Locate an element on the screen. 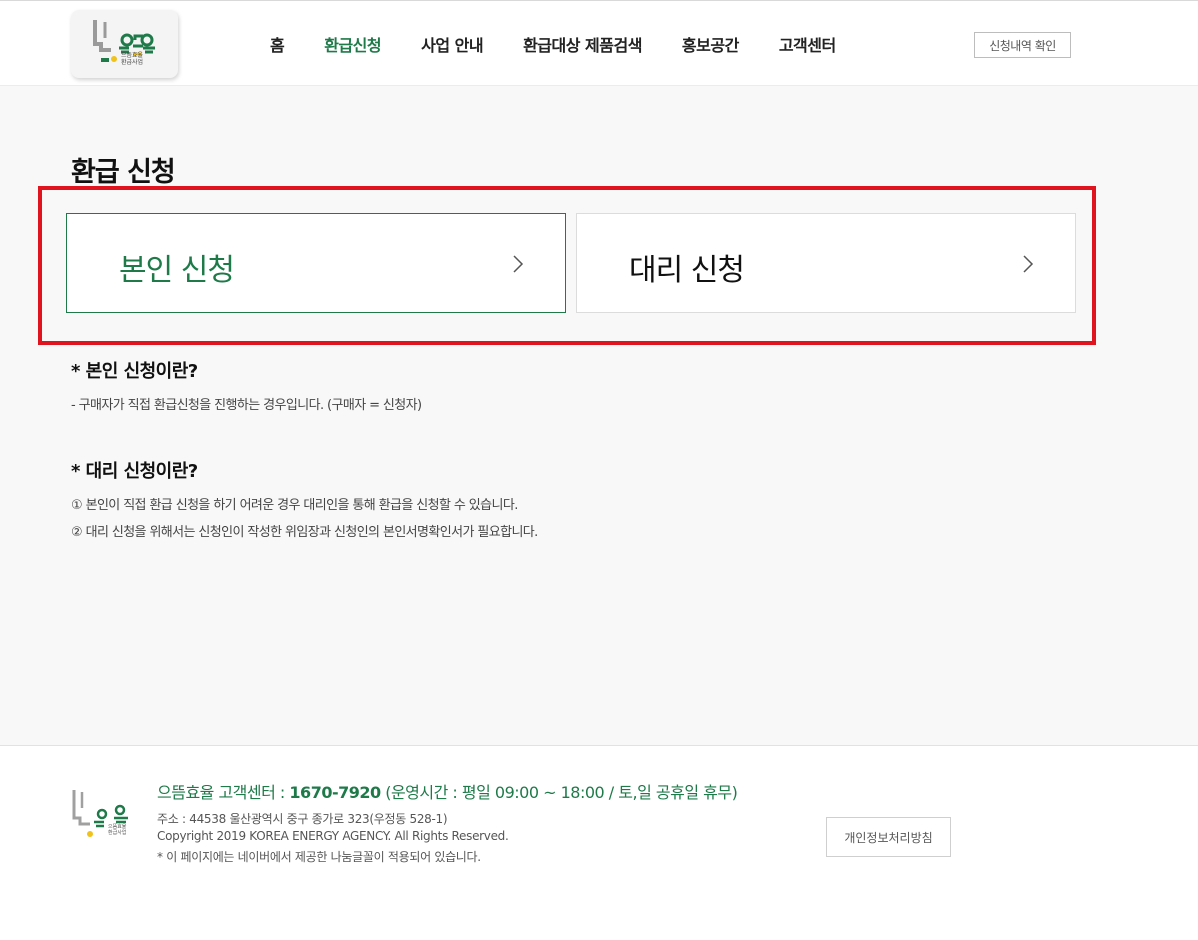 The image size is (1198, 940). nav-item-refund-apply: 환급신청 is located at coordinates (352, 44).